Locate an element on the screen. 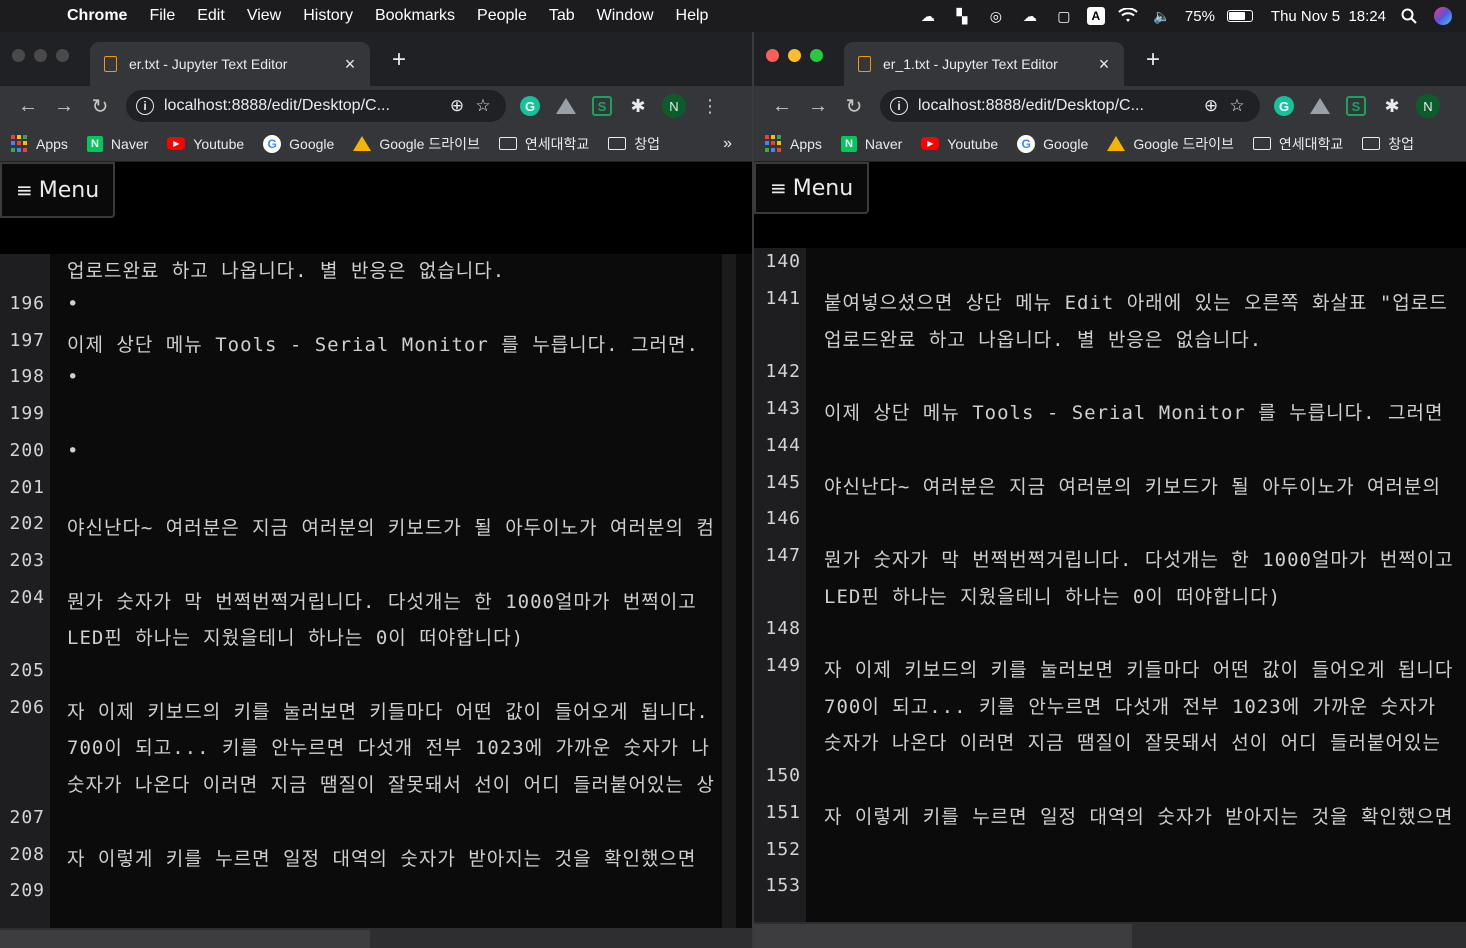 This screenshot has width=1466, height=948. spotlight-search-icon is located at coordinates (1409, 16).